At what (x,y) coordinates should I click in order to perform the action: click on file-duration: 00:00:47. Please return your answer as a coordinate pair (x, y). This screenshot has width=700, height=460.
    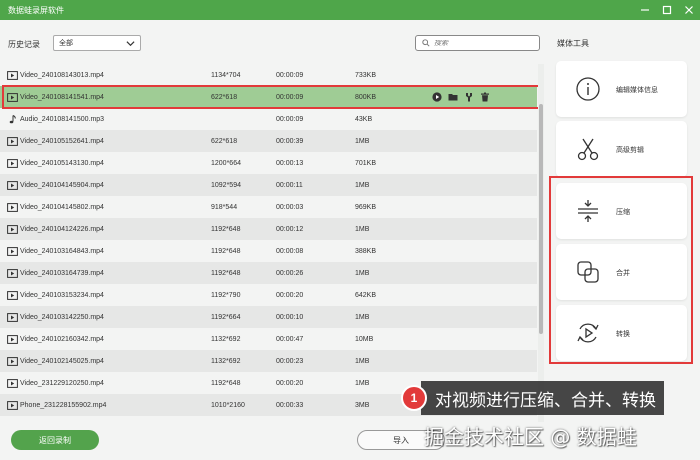
    Looking at the image, I should click on (290, 339).